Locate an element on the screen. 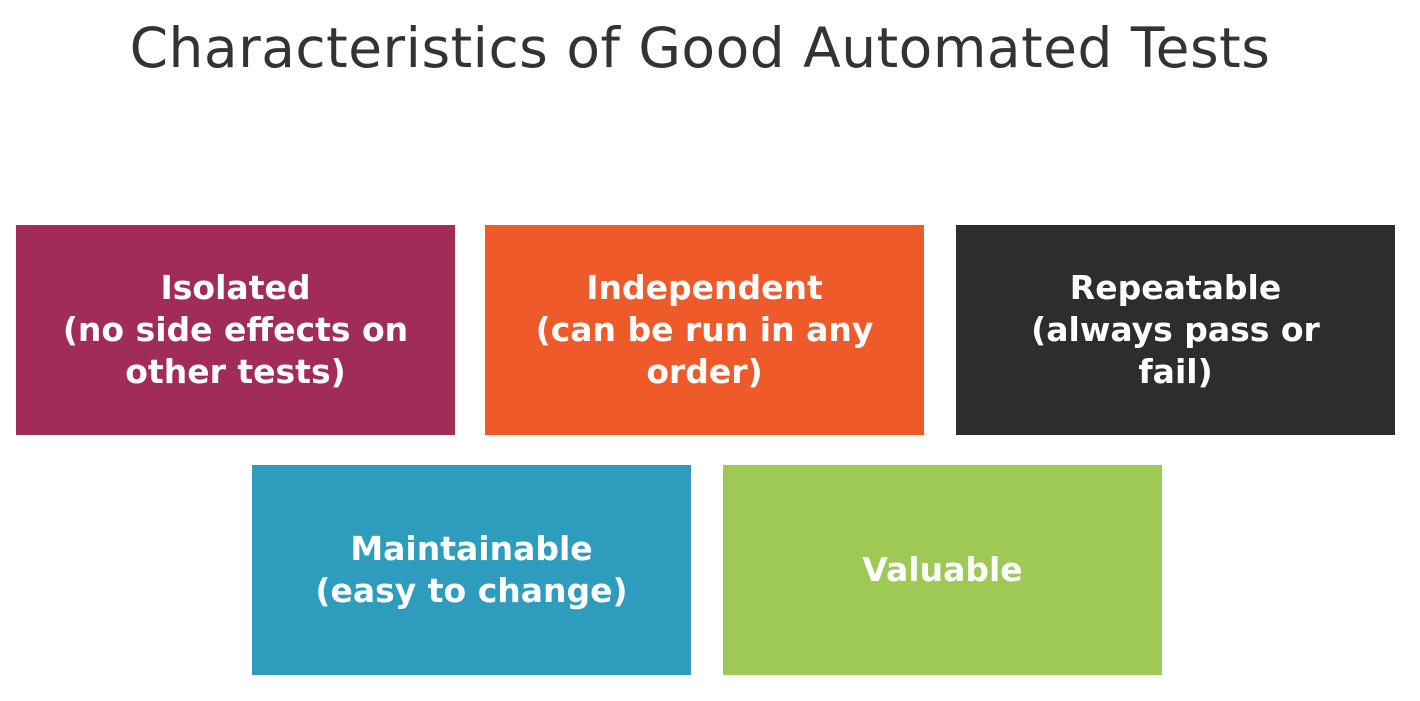  card-title: Valuable is located at coordinates (942, 569).